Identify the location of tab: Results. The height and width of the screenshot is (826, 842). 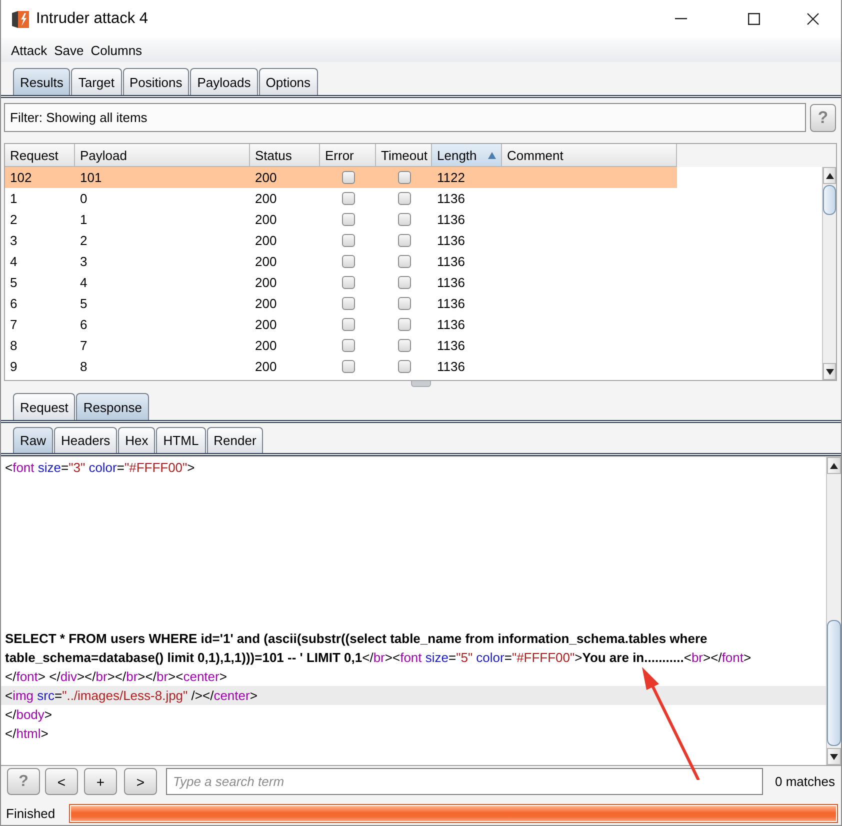
(41, 81).